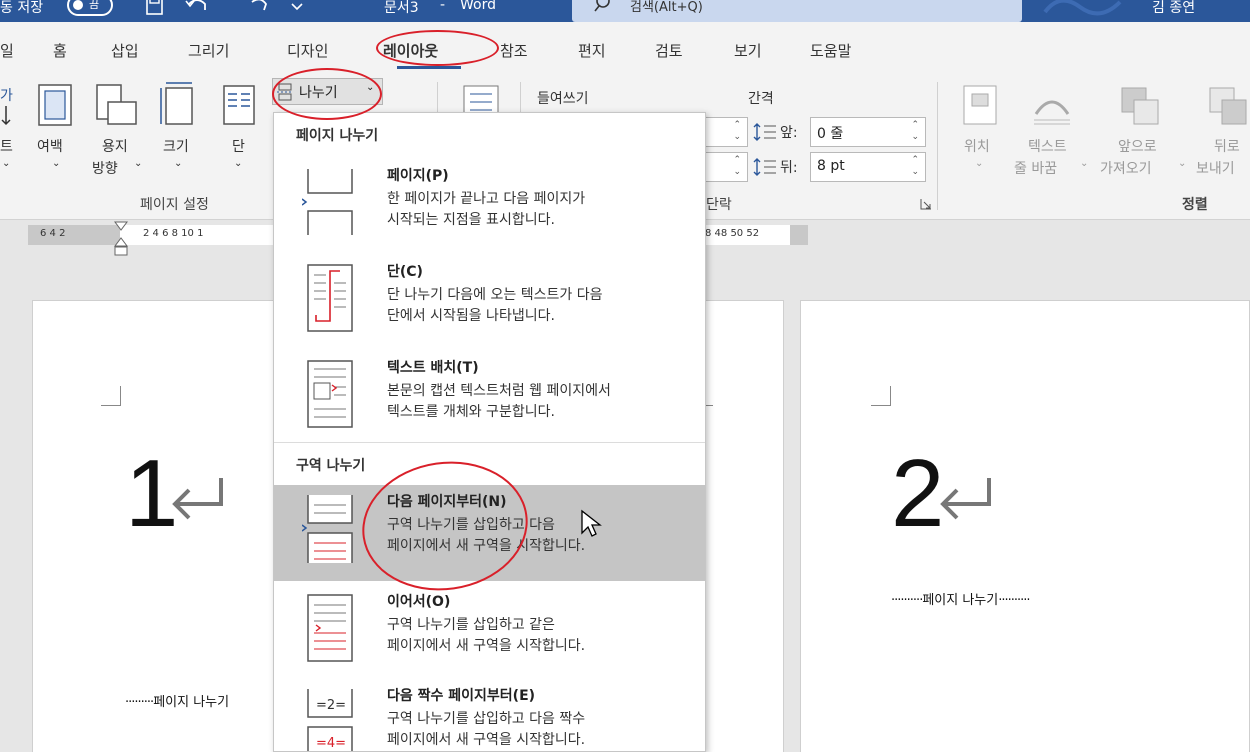 The height and width of the screenshot is (752, 1250). What do you see at coordinates (1084, 163) in the screenshot?
I see `wrap-text-chevron-icon: ⌄` at bounding box center [1084, 163].